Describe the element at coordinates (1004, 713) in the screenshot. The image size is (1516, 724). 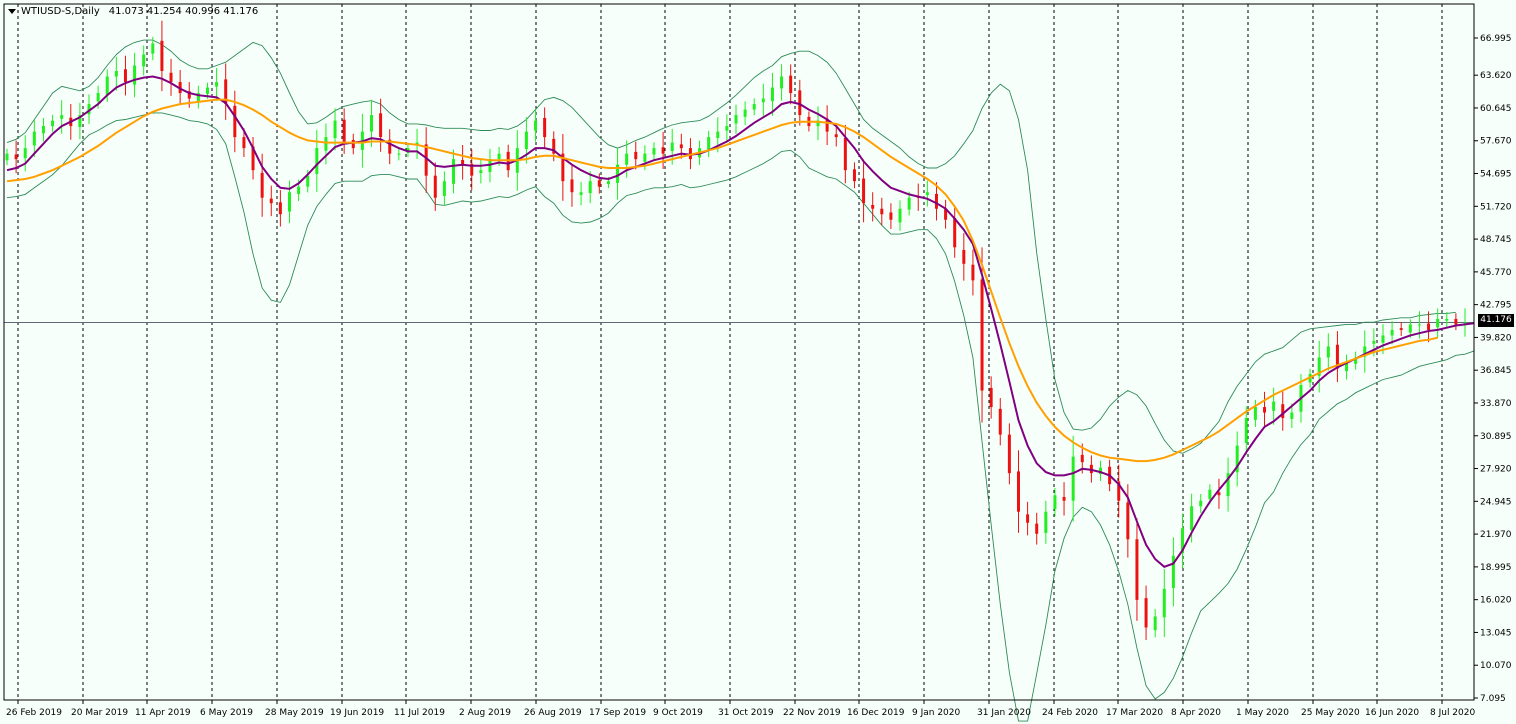
I see `x-tick-label: 31 Jan 2020` at that location.